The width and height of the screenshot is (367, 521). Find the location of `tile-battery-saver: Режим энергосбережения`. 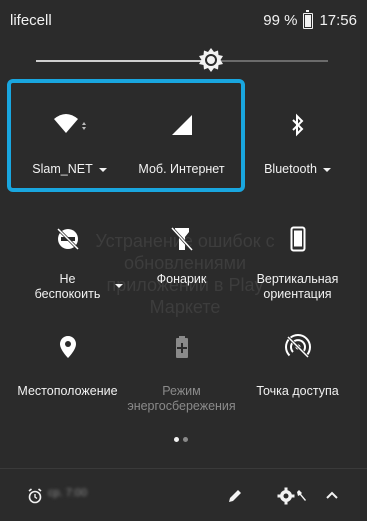

tile-battery-saver: Режим энергосбережения is located at coordinates (181, 372).